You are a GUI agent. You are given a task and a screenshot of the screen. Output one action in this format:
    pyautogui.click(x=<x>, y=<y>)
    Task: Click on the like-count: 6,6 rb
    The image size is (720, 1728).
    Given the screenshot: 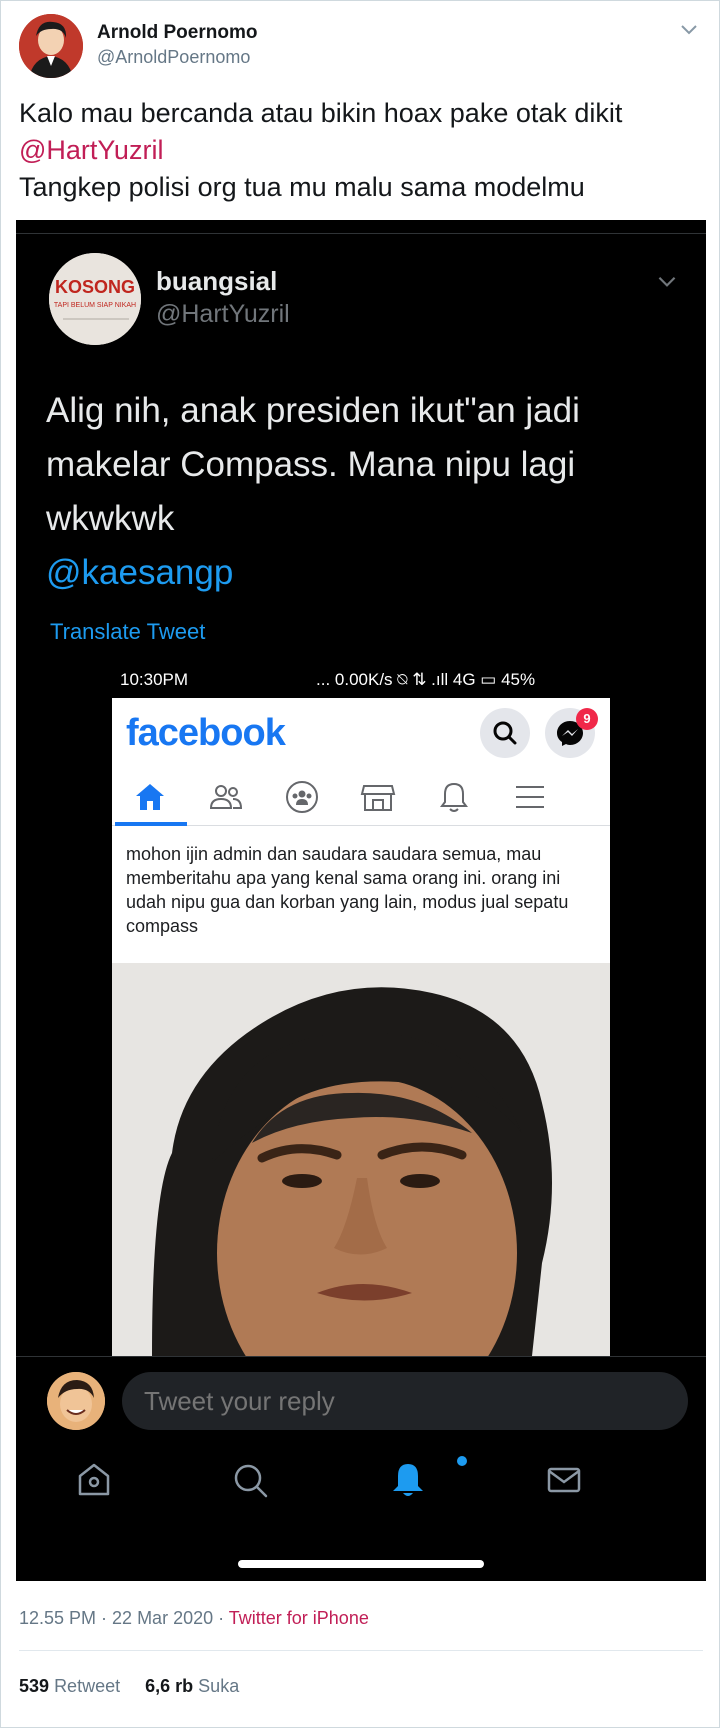 What is the action you would take?
    pyautogui.click(x=169, y=1686)
    